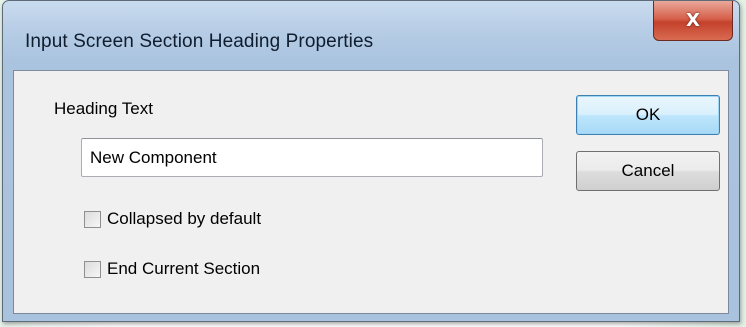 Image resolution: width=746 pixels, height=327 pixels. Describe the element at coordinates (199, 41) in the screenshot. I see `dialog-title: Input Screen Section Heading Properties` at that location.